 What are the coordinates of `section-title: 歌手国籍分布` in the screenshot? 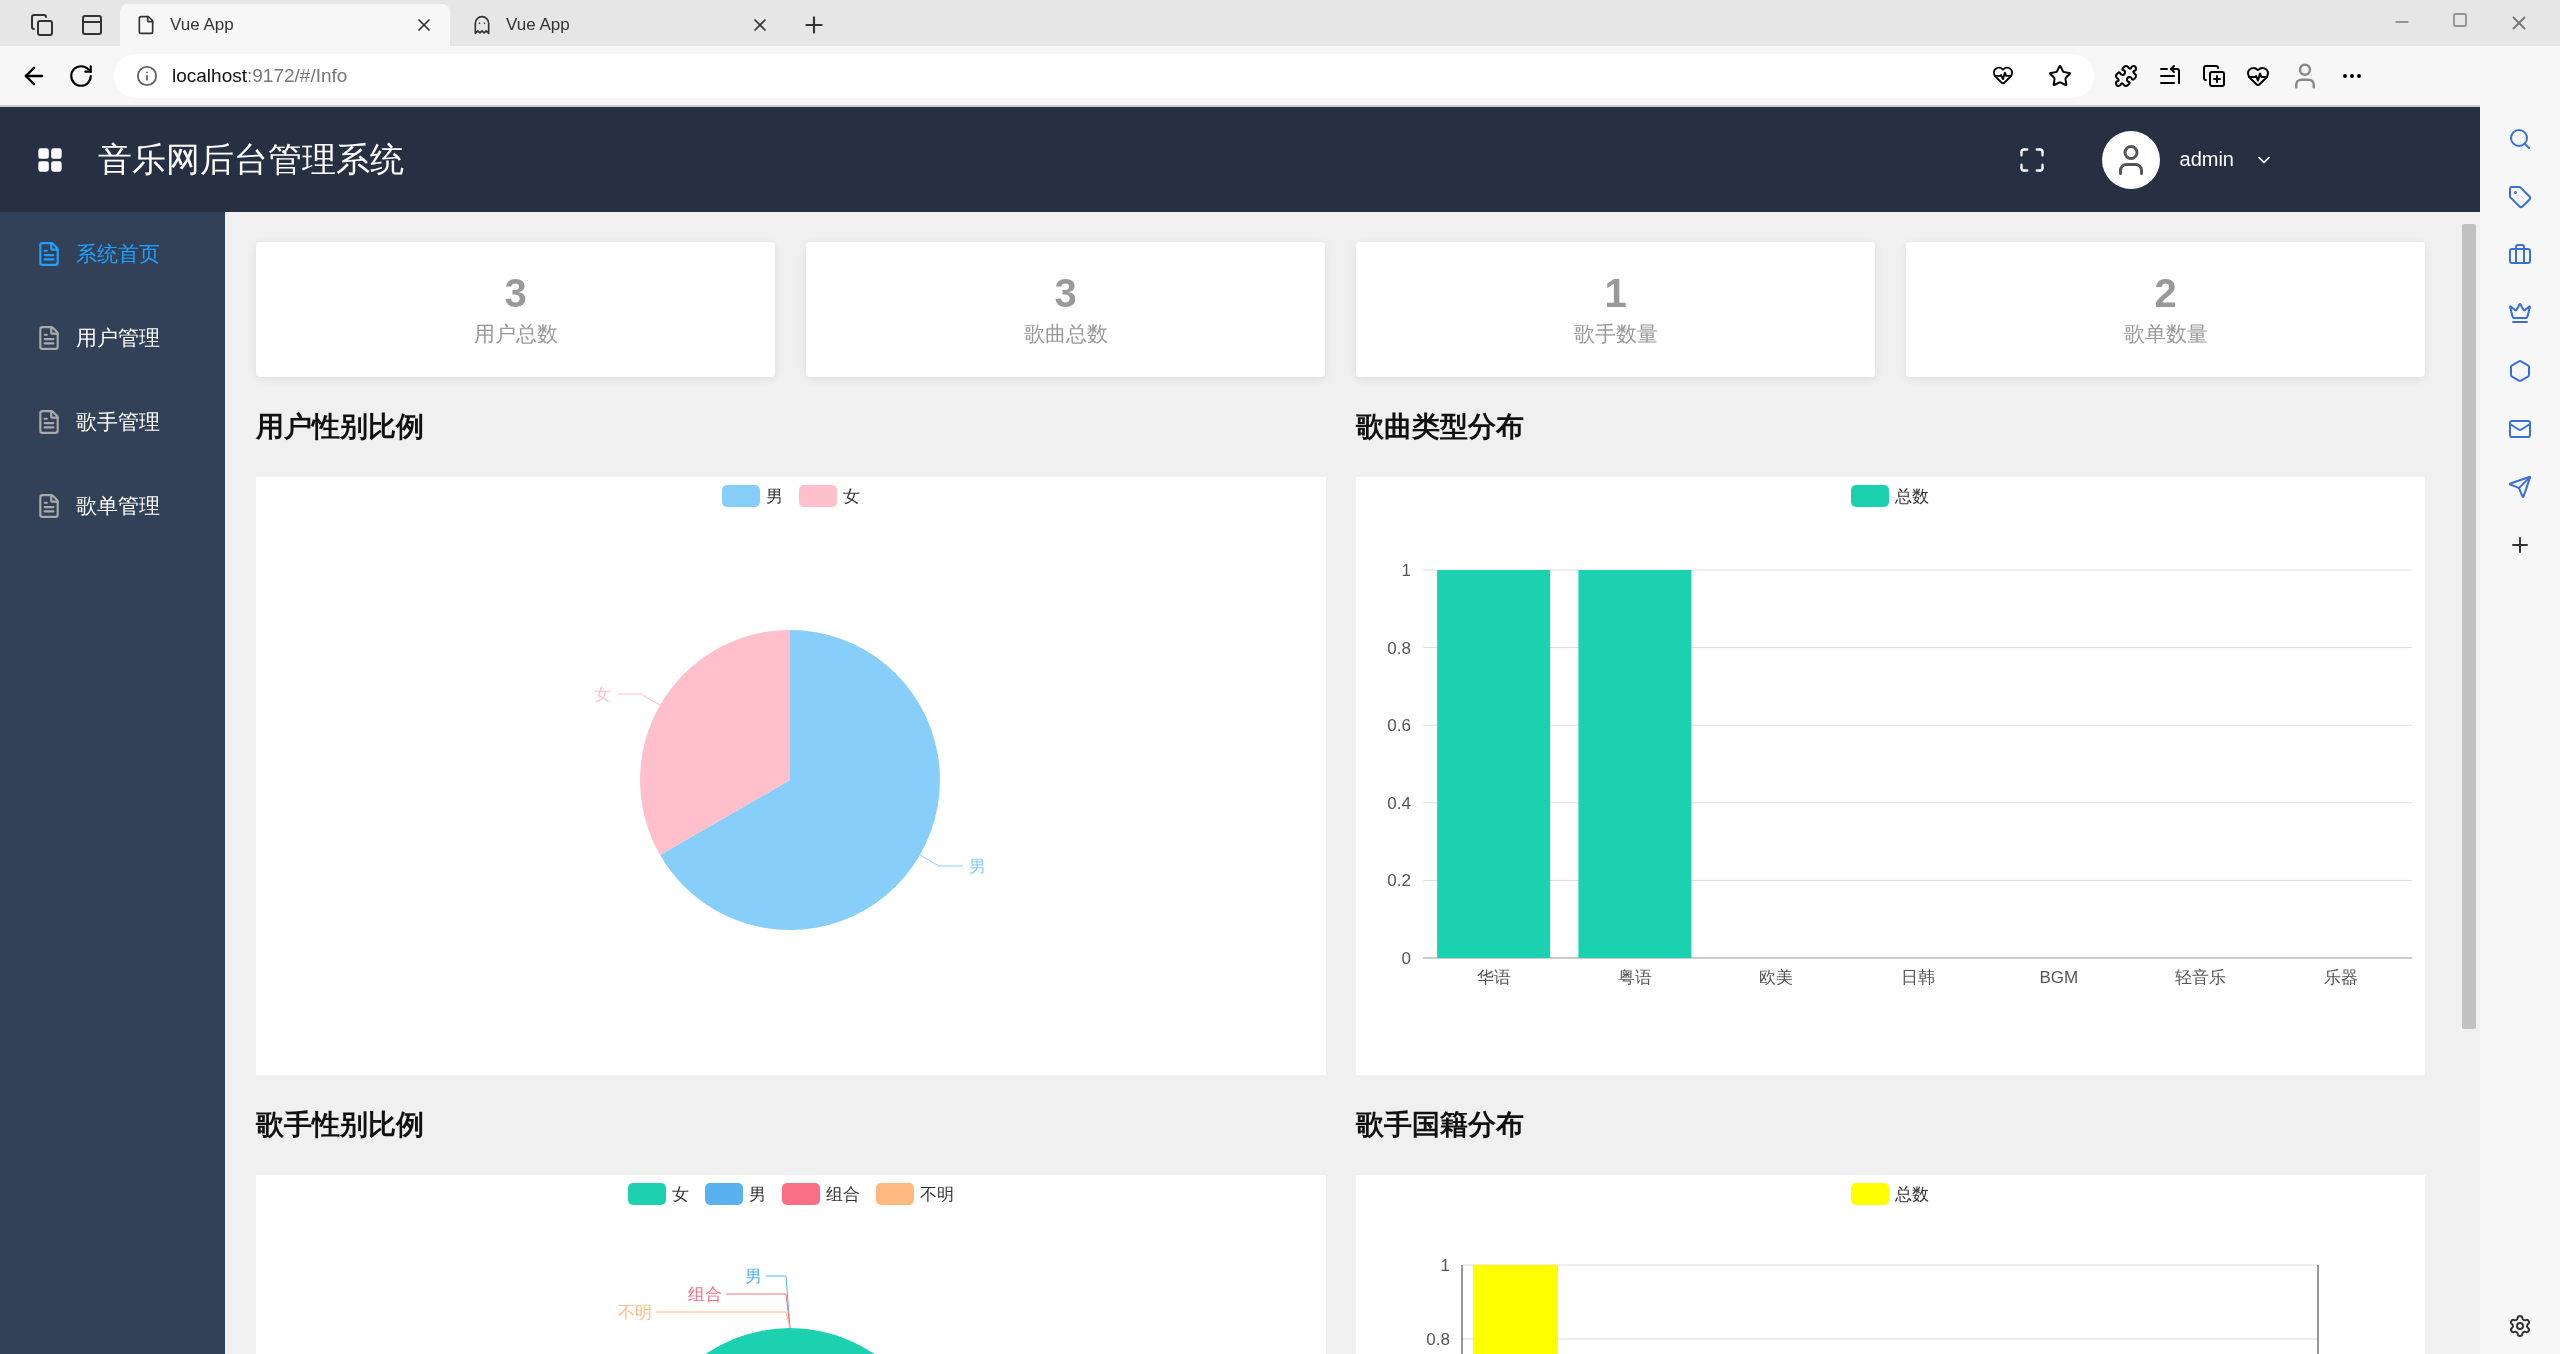 It's located at (1440, 1125).